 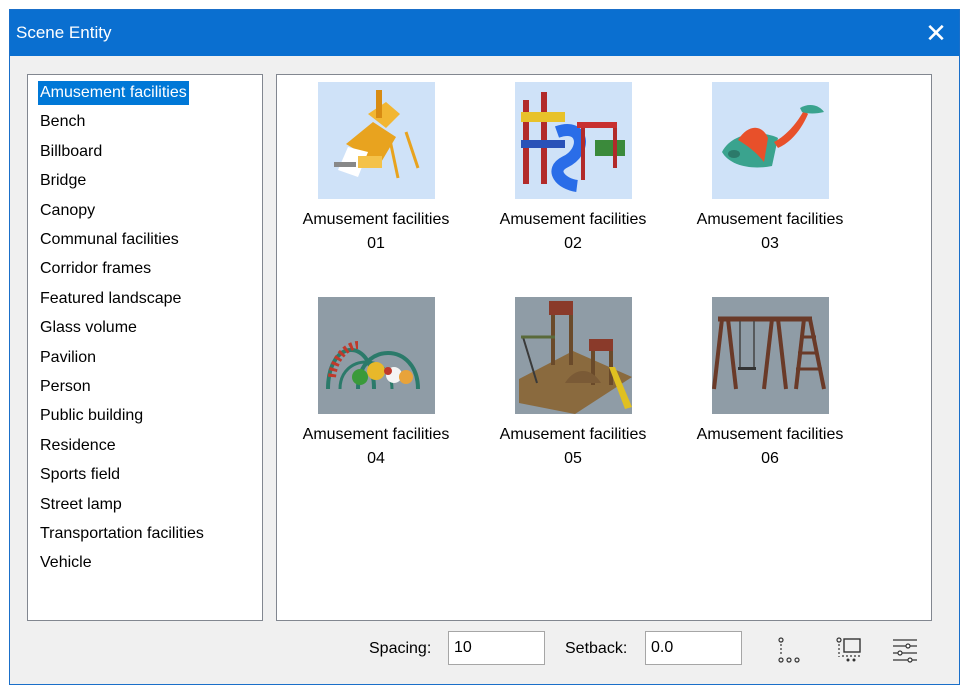 I want to click on category-item-public-building: Public building, so click(x=91, y=416).